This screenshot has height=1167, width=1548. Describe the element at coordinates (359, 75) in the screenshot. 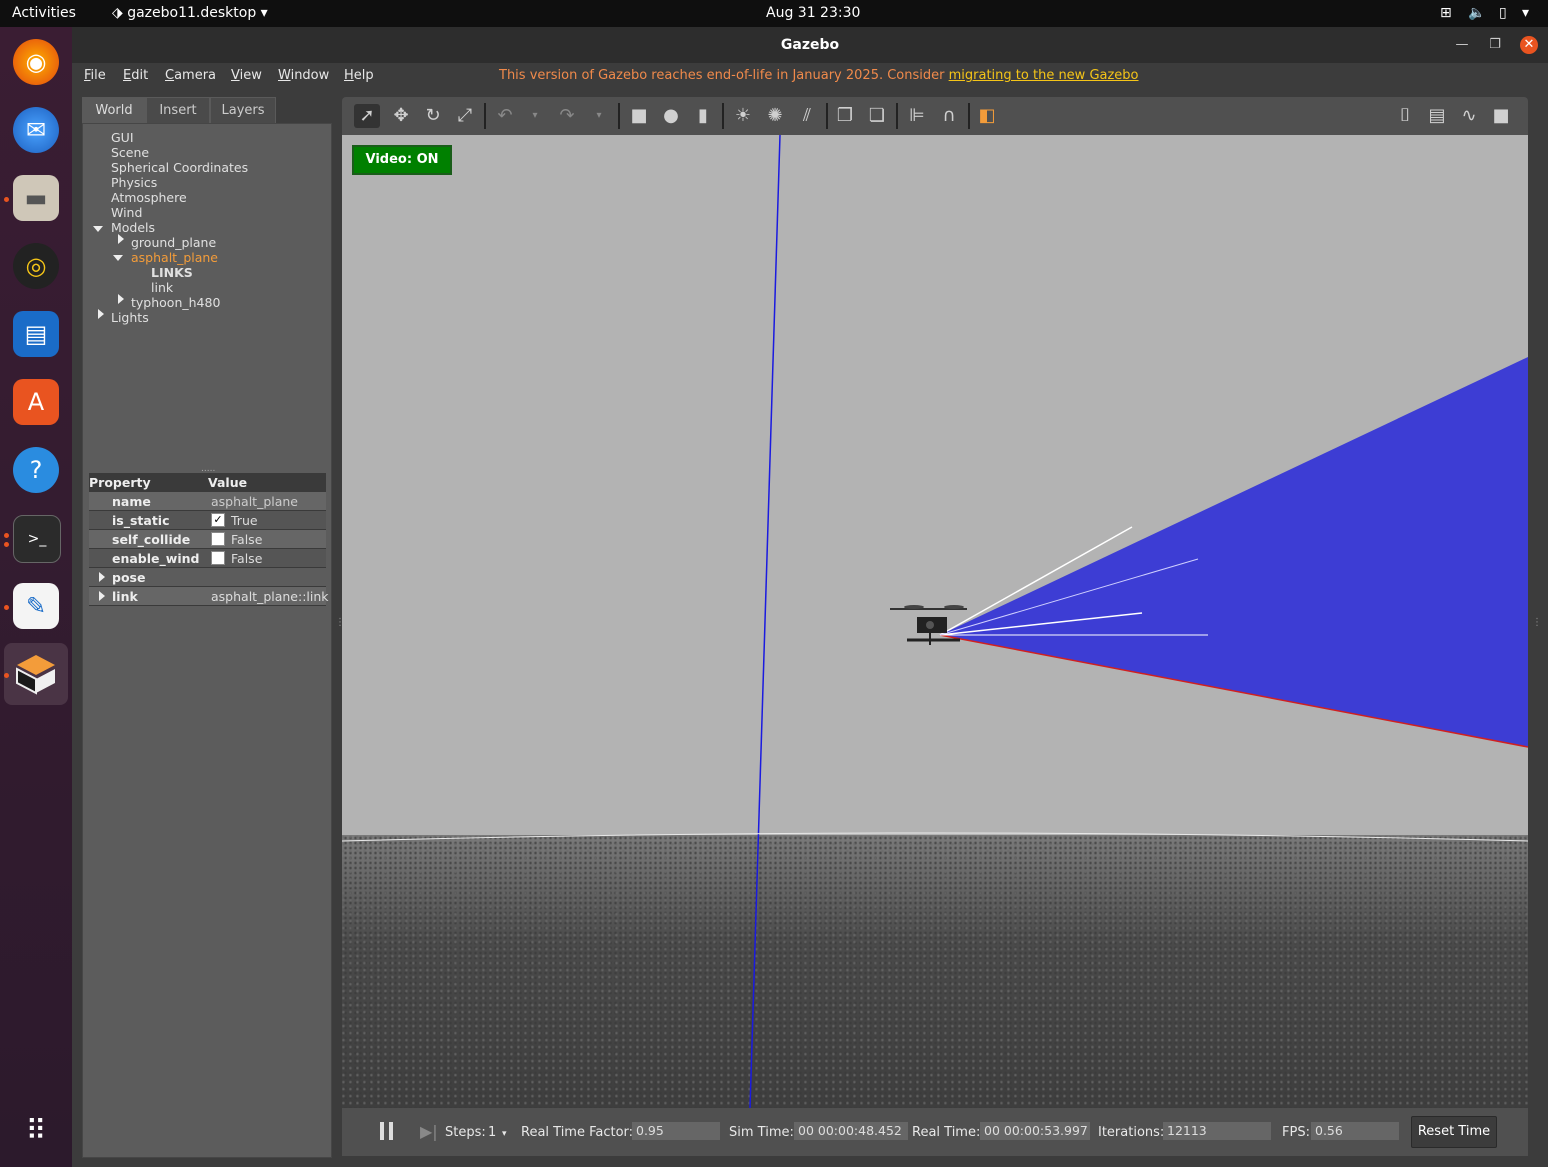

I see `menu-help: Help` at that location.